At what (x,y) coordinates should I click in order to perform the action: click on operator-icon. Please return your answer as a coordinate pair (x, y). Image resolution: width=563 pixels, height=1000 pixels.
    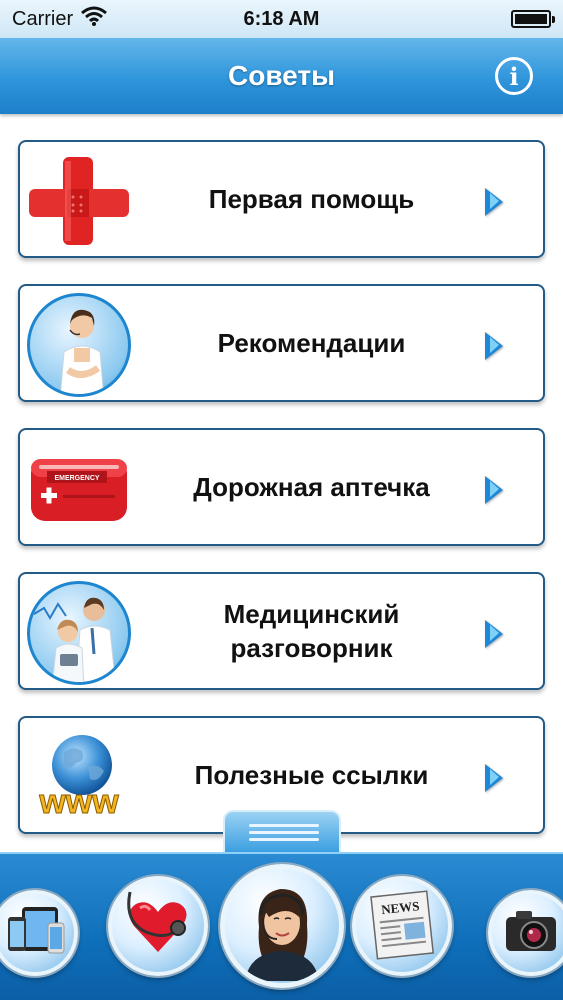
    Looking at the image, I should click on (282, 926).